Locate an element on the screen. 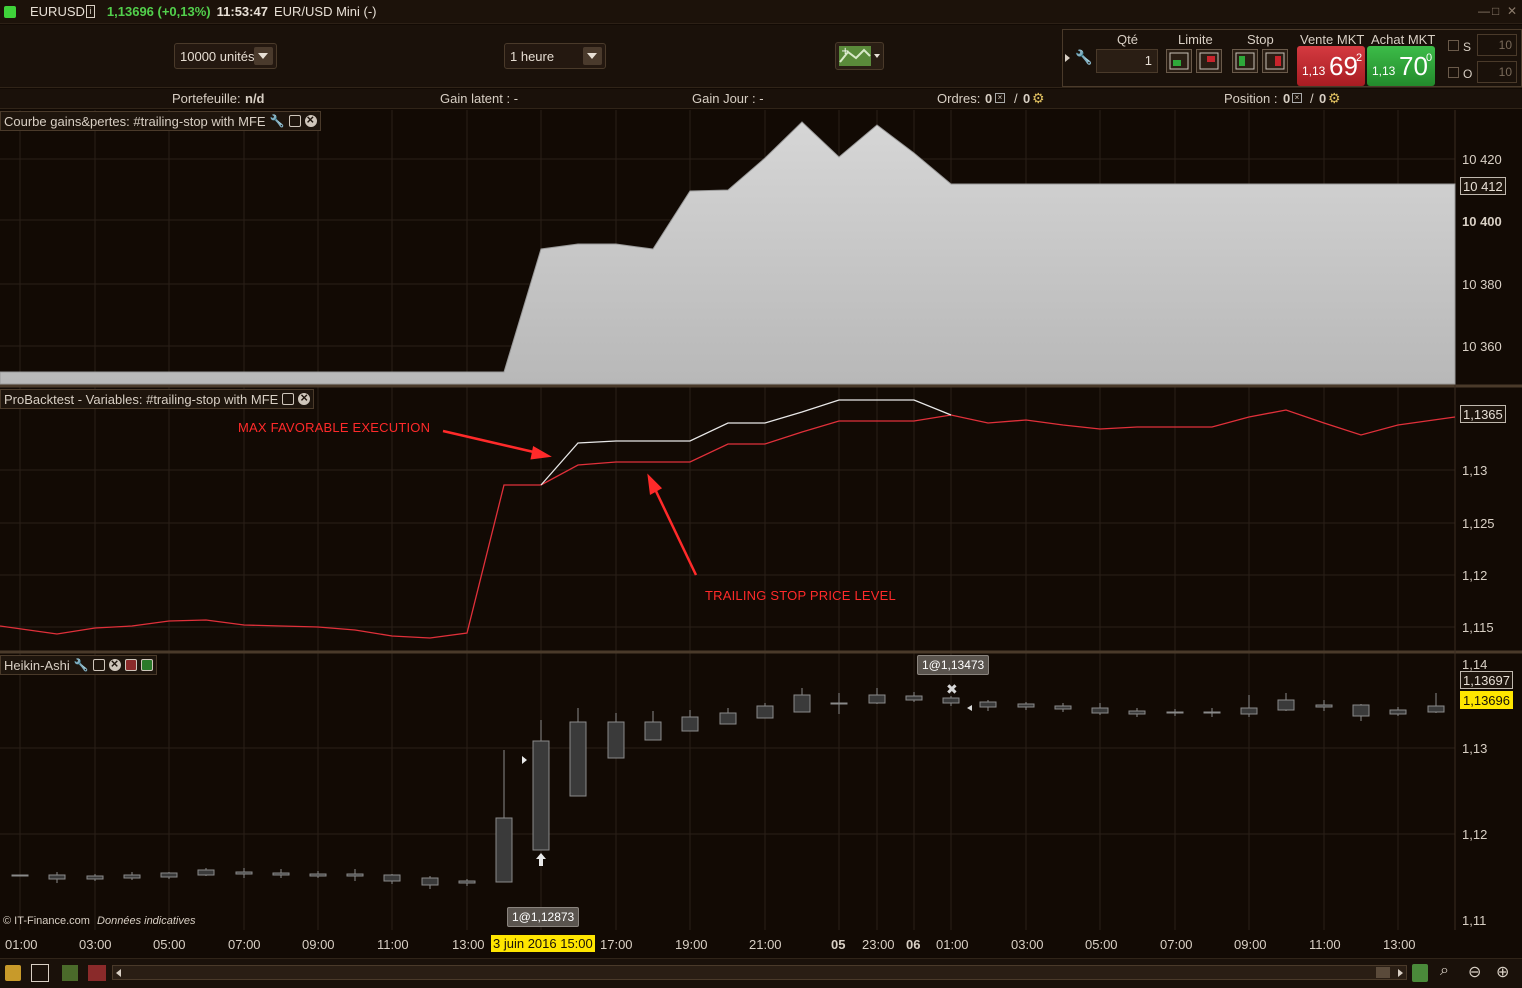 This screenshot has width=1522, height=988. time-label: 09:00 is located at coordinates (318, 944).